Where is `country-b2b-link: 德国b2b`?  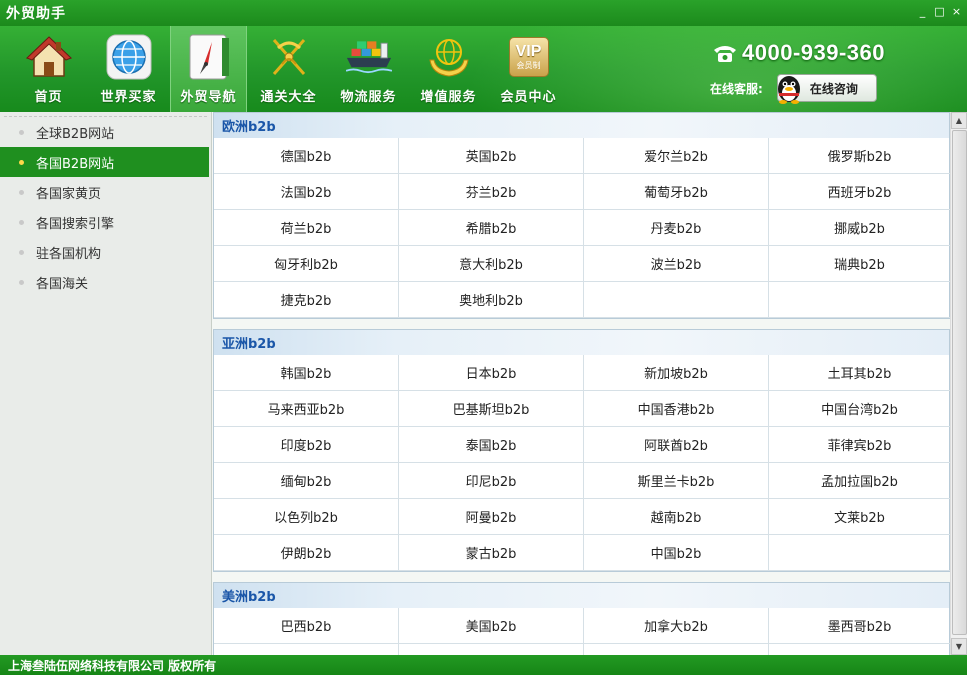
country-b2b-link: 德国b2b is located at coordinates (306, 156).